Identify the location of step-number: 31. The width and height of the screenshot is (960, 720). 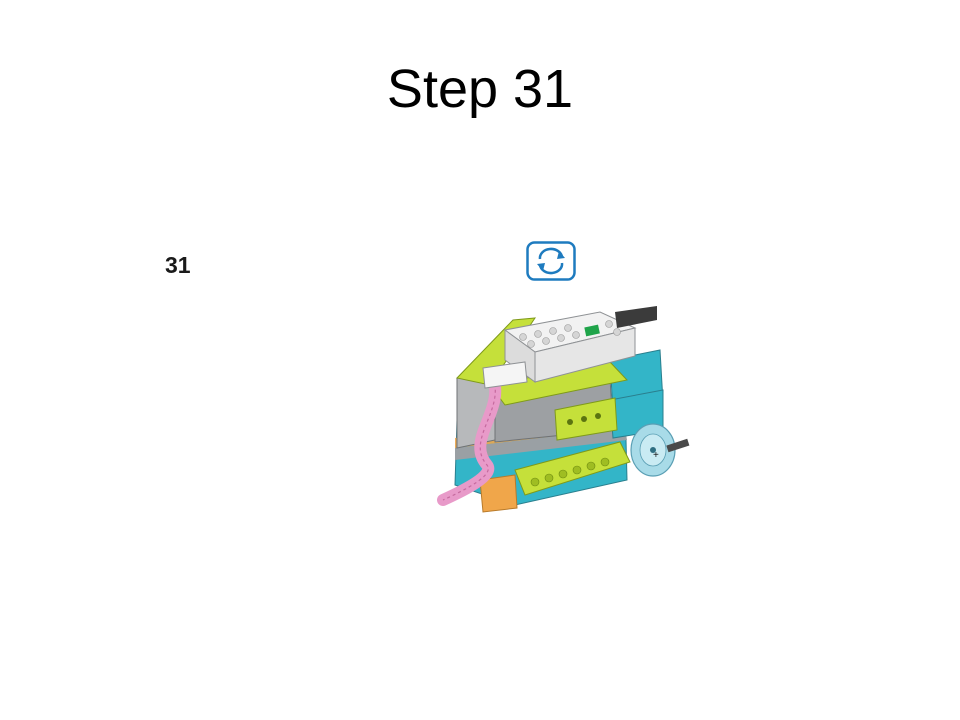
(178, 265).